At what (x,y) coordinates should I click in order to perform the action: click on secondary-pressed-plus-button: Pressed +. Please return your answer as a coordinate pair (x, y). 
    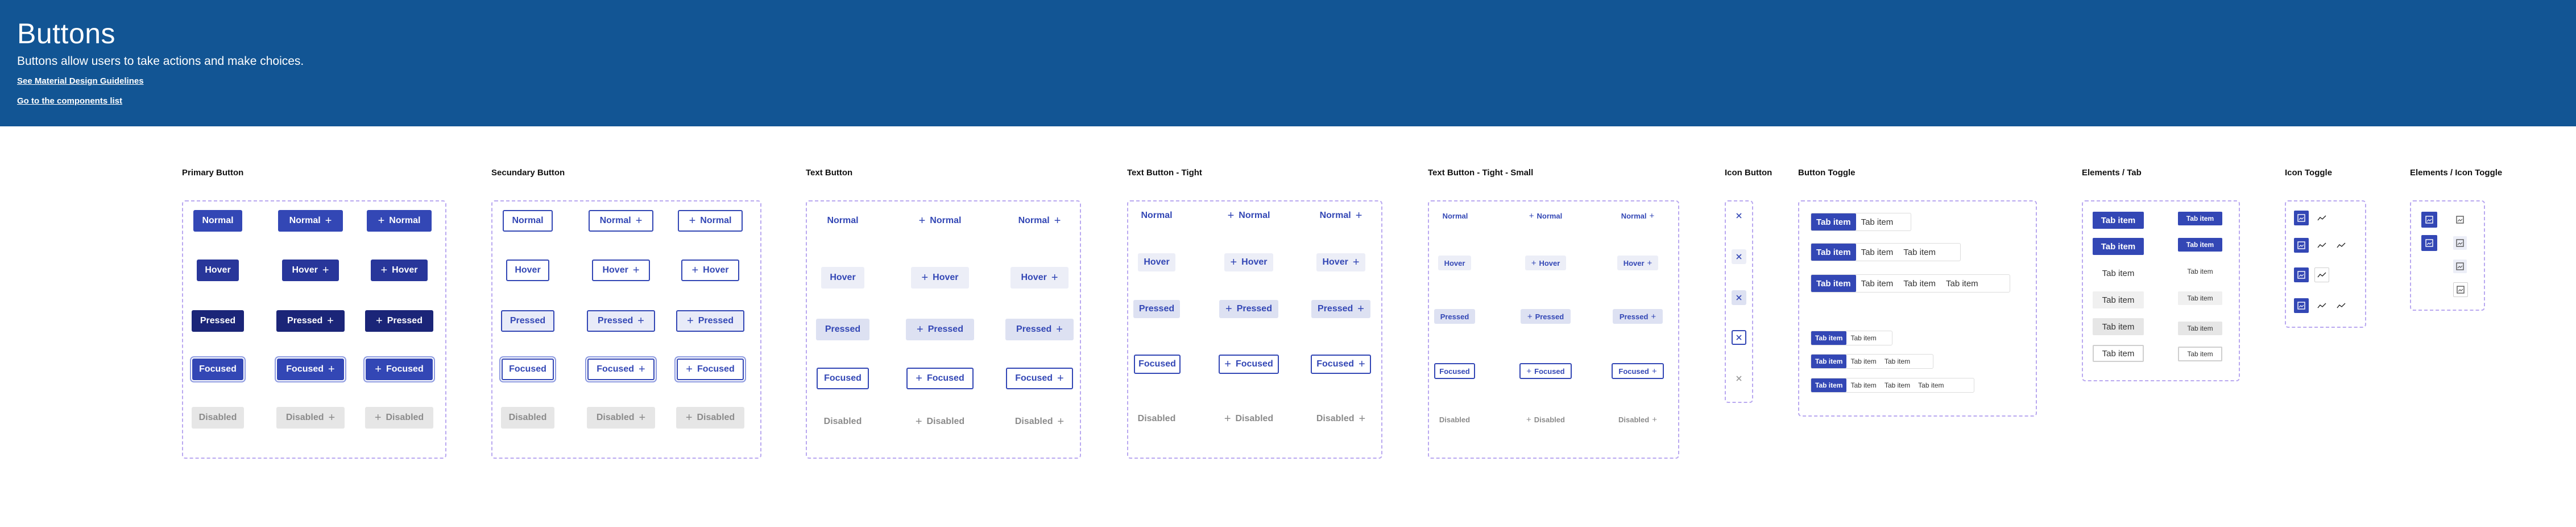
    Looking at the image, I should click on (621, 321).